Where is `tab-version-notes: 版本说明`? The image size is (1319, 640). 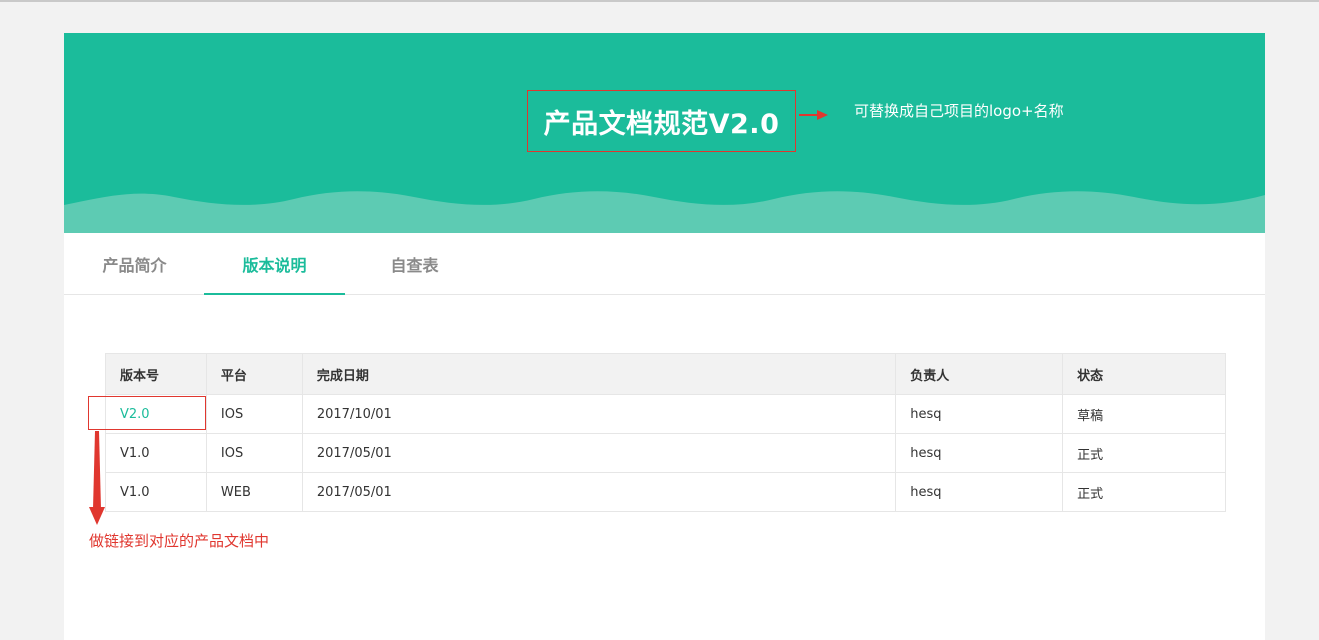
tab-version-notes: 版本说明 is located at coordinates (274, 264).